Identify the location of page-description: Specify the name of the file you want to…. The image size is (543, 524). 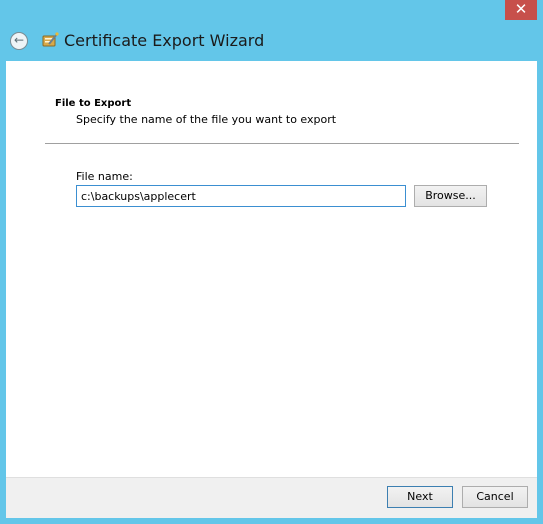
(206, 119).